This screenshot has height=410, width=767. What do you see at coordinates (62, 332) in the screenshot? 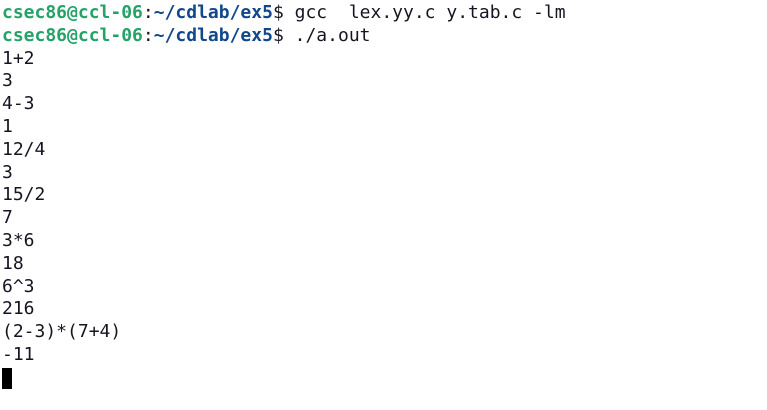
I see `output-line: (2-3)*(7+4)` at bounding box center [62, 332].